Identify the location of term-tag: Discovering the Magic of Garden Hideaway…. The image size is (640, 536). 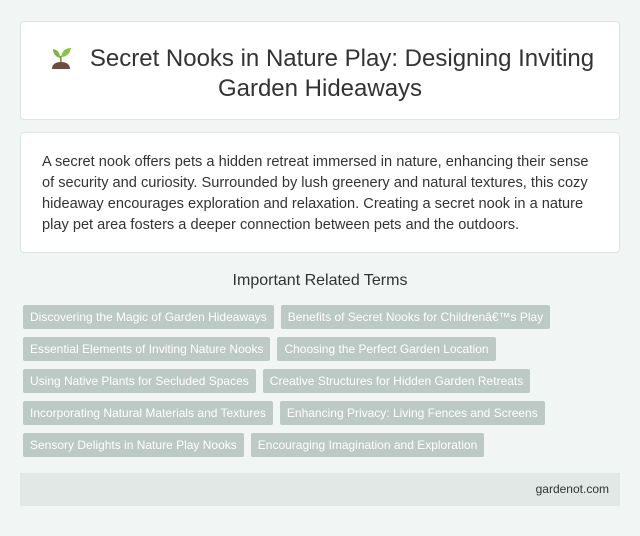
(148, 317).